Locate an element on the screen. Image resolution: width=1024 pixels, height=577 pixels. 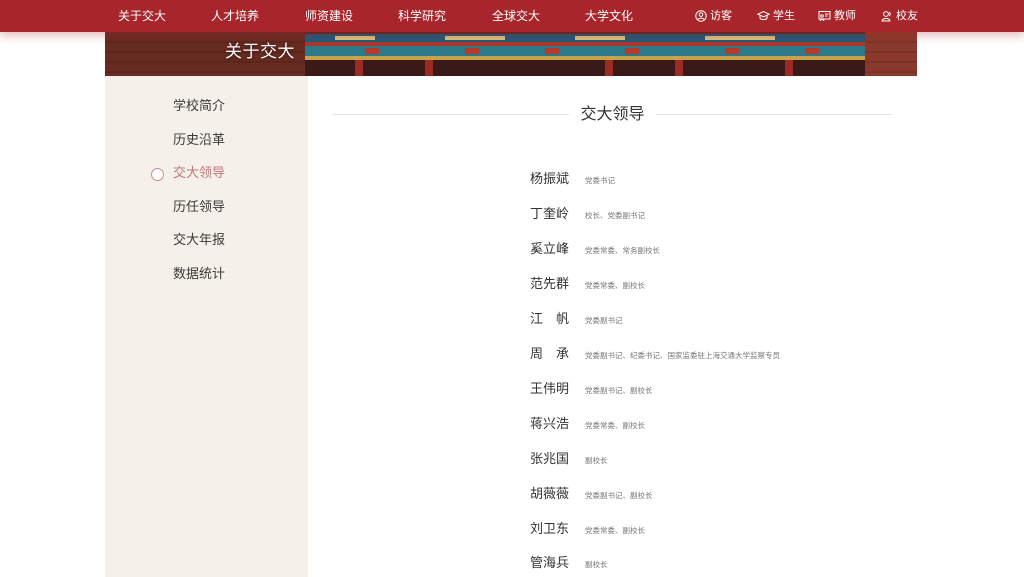
leader-row: 丁奎岭 校长、党委副书记 is located at coordinates (720, 215).